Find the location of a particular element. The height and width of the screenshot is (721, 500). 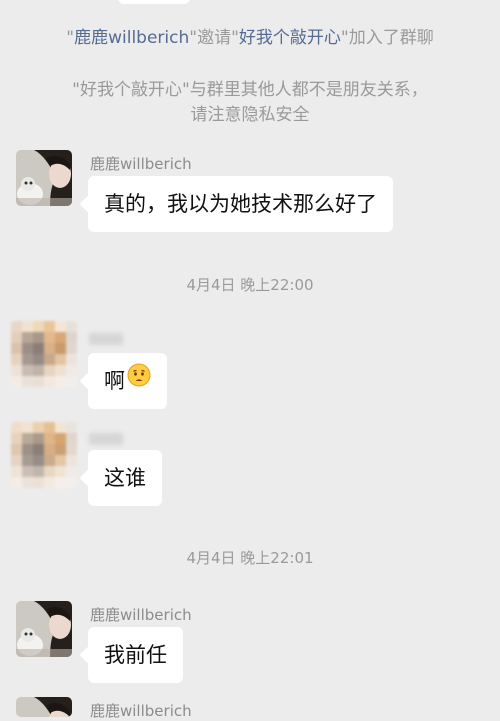

message-timestamp: 4月4日 晚上22:01 is located at coordinates (250, 558).